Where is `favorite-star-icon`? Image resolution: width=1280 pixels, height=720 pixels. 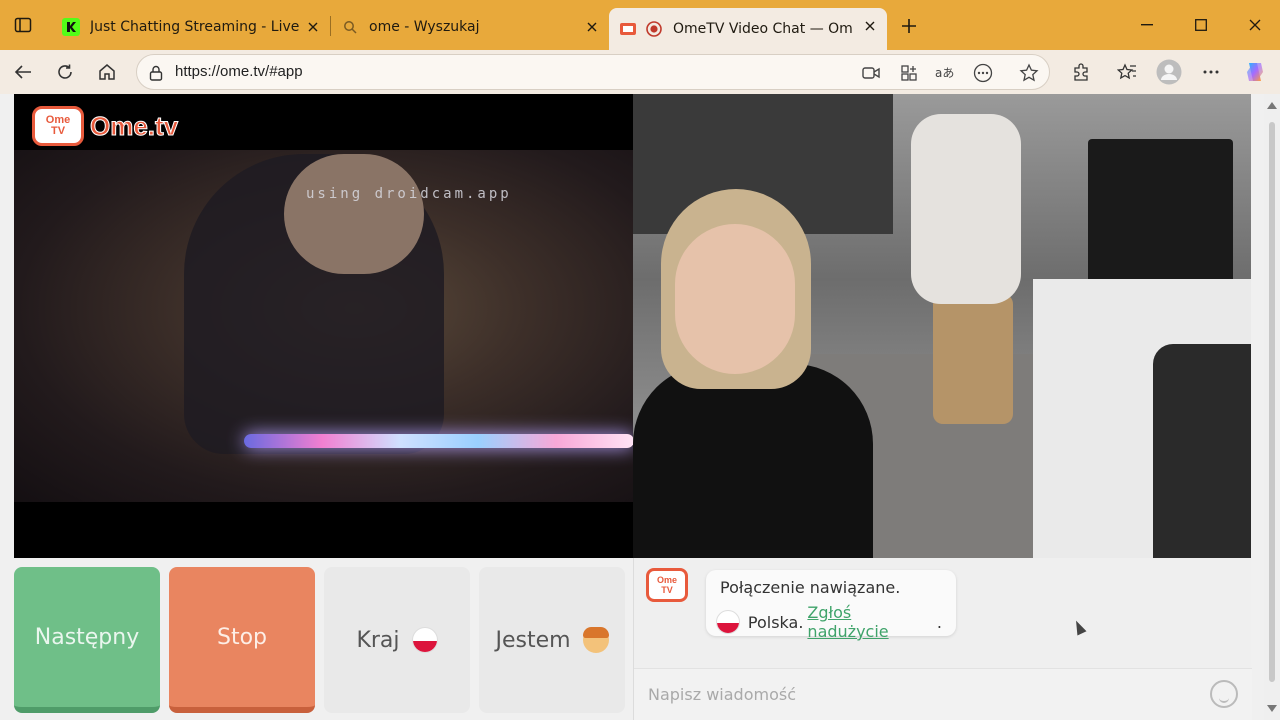 favorite-star-icon is located at coordinates (1029, 73).